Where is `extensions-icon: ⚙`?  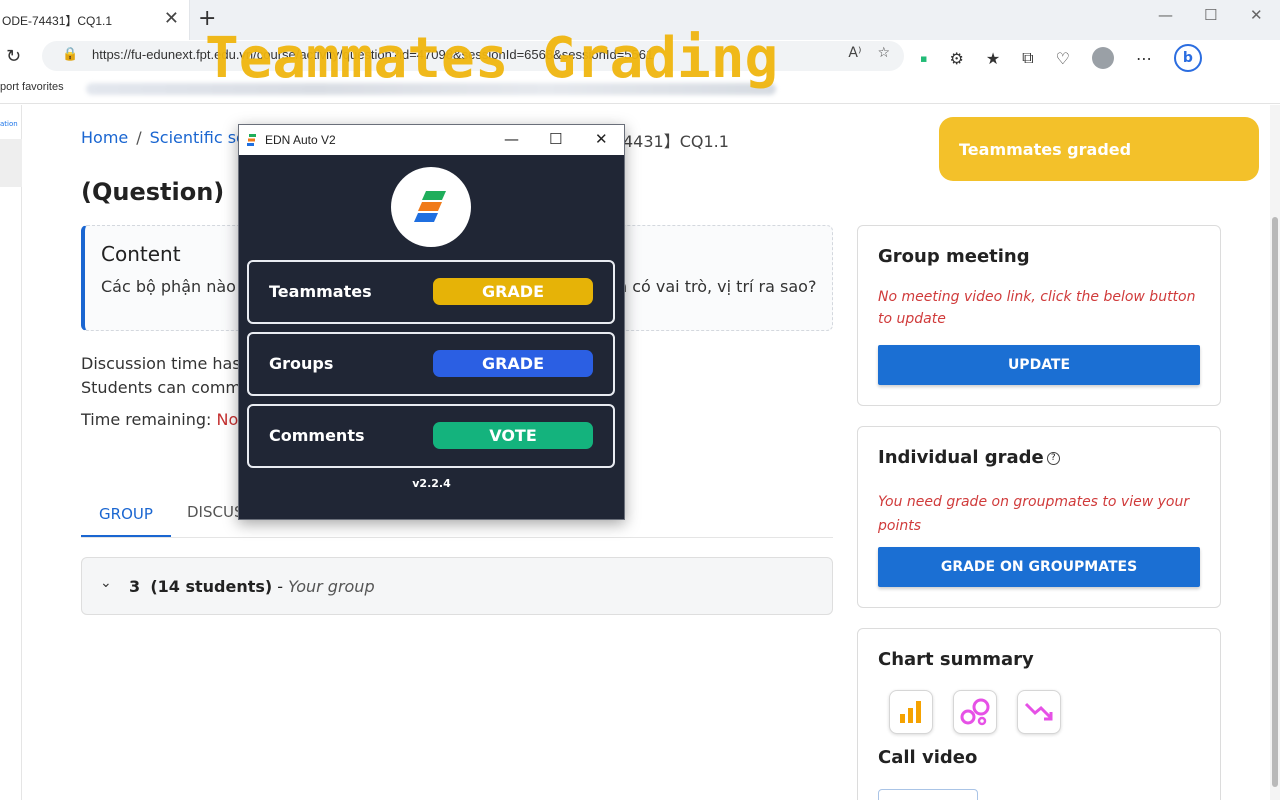
extensions-icon: ⚙ is located at coordinates (956, 58).